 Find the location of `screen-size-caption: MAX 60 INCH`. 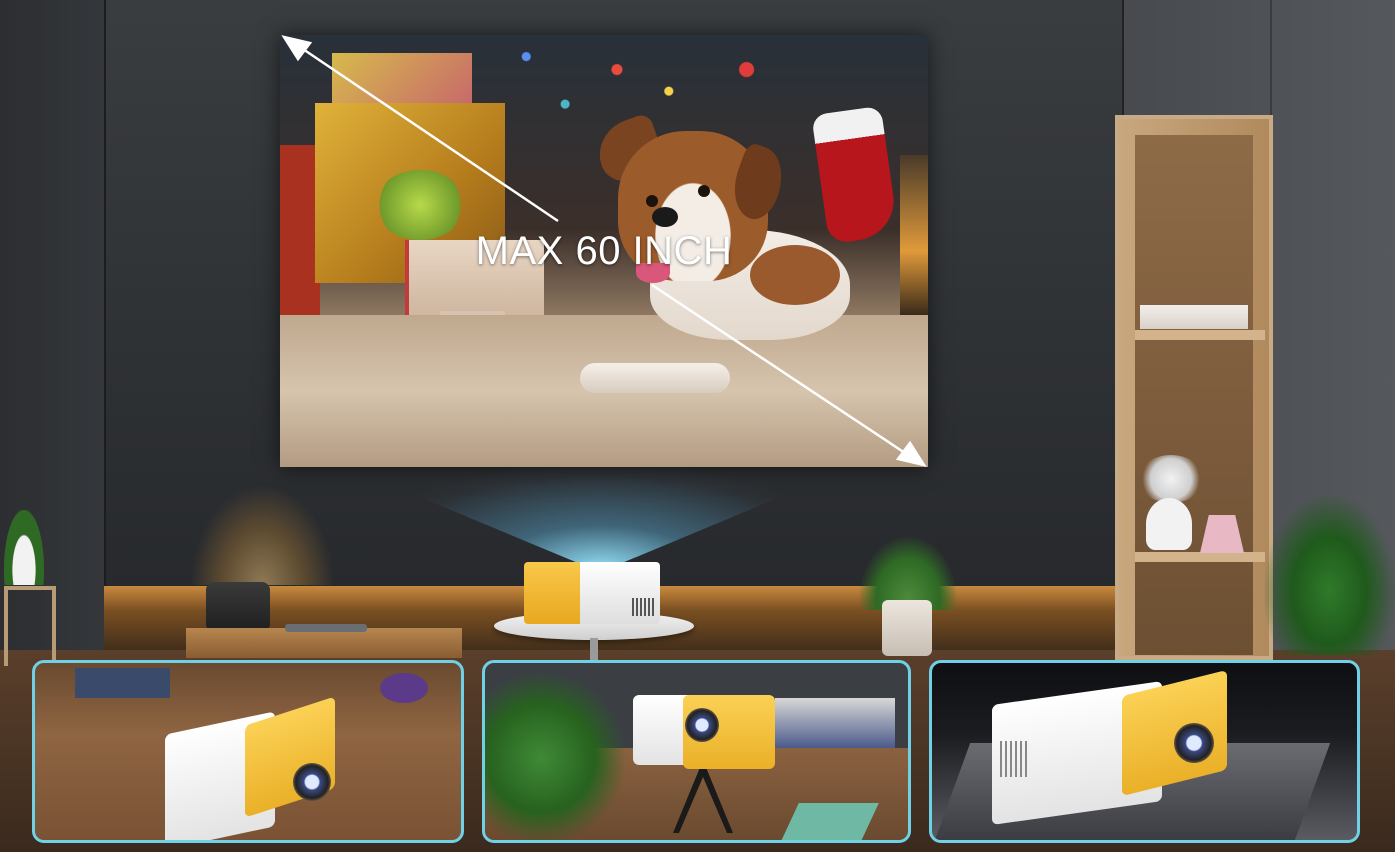

screen-size-caption: MAX 60 INCH is located at coordinates (604, 251).